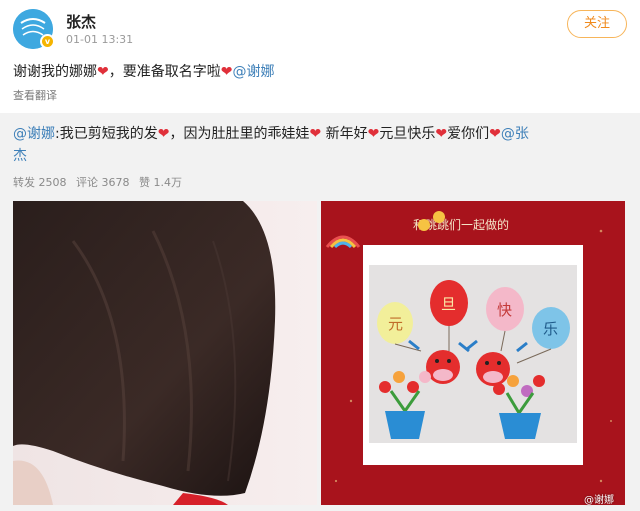 The height and width of the screenshot is (511, 640). I want to click on svg-text: 旦, so click(448, 304).